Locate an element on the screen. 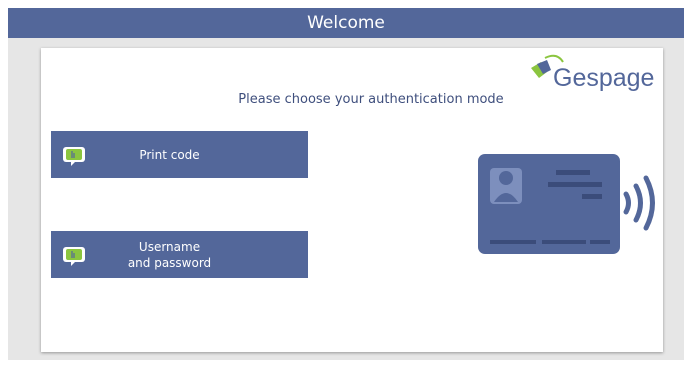 The image size is (694, 367). password-label: and password is located at coordinates (169, 262).